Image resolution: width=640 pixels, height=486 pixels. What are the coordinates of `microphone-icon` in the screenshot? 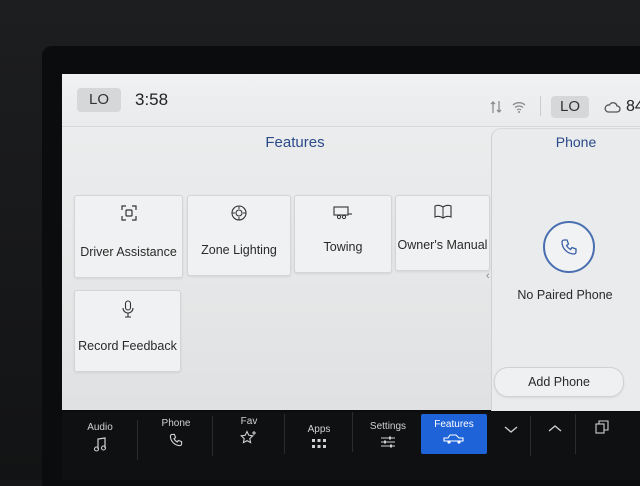 It's located at (127, 309).